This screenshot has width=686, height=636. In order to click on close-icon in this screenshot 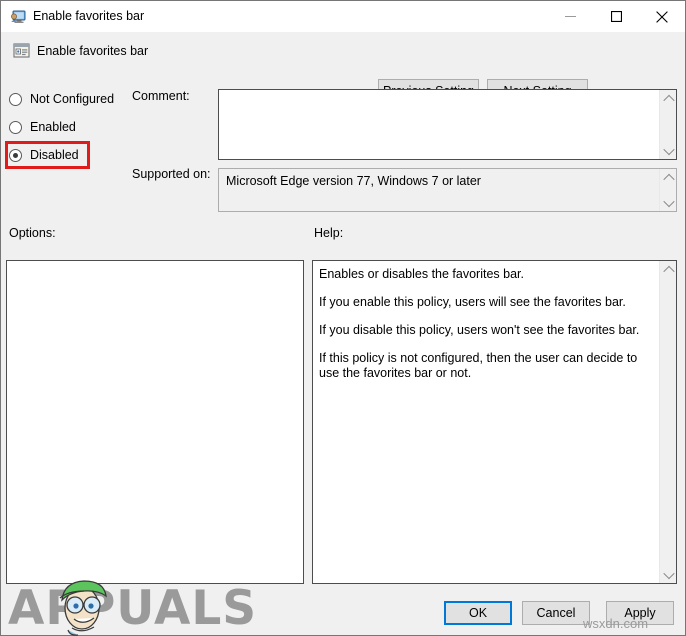, I will do `click(662, 16)`.